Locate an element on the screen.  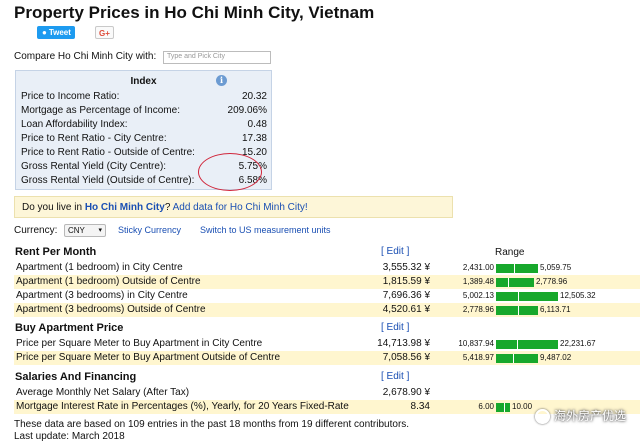
range-min: 5,002.13 is located at coordinates (478, 295).